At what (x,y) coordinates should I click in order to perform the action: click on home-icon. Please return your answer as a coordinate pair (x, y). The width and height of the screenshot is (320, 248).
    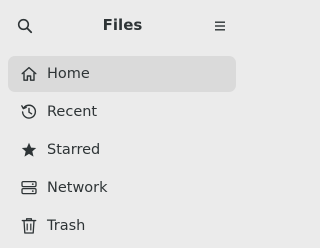
    Looking at the image, I should click on (29, 74).